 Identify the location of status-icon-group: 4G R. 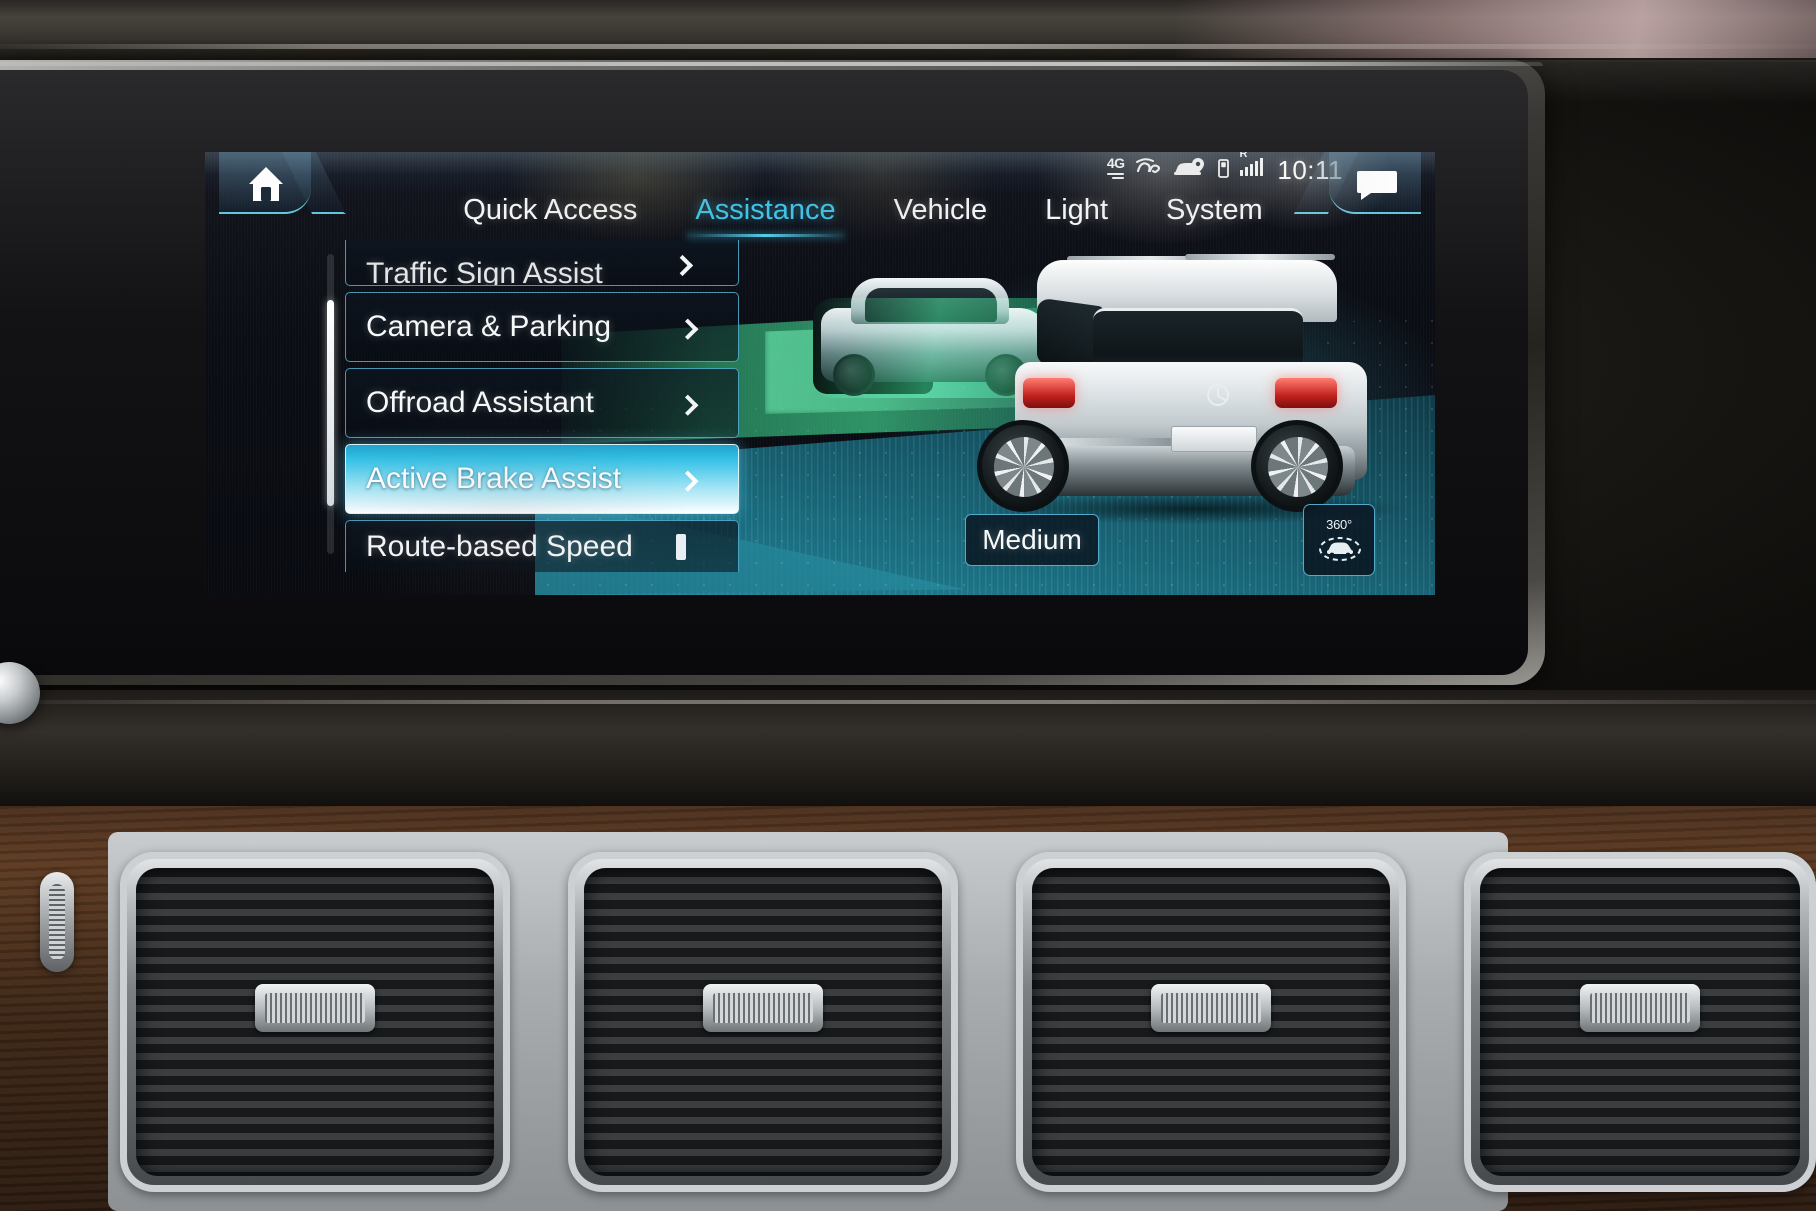
(1185, 165).